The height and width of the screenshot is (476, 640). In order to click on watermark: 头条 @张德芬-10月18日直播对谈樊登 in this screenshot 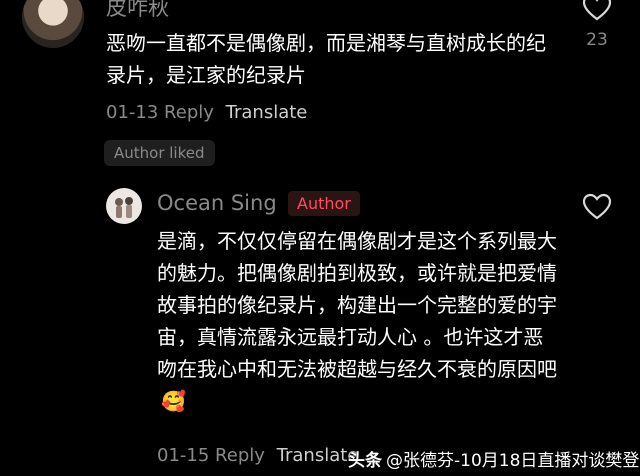, I will do `click(493, 458)`.